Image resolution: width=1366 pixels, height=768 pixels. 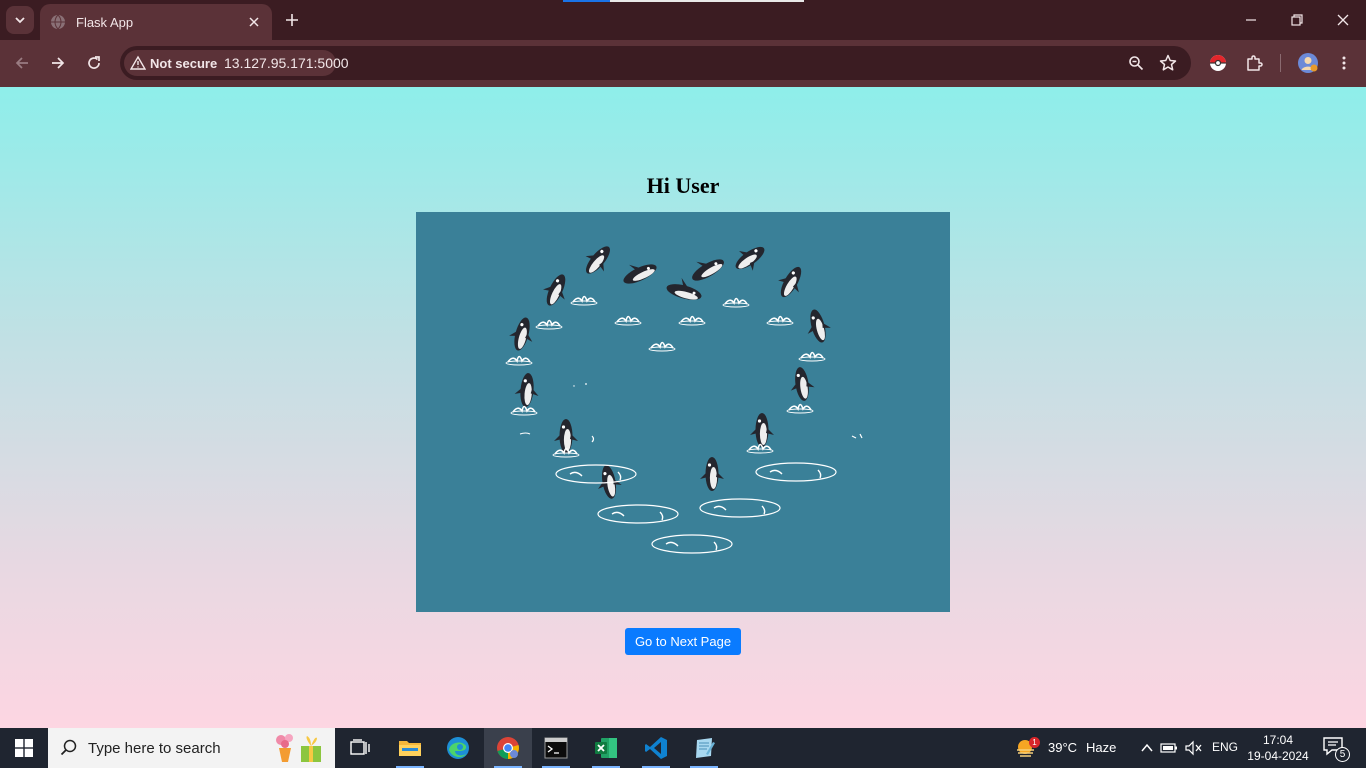 What do you see at coordinates (138, 63) in the screenshot?
I see `warning-triangle-icon` at bounding box center [138, 63].